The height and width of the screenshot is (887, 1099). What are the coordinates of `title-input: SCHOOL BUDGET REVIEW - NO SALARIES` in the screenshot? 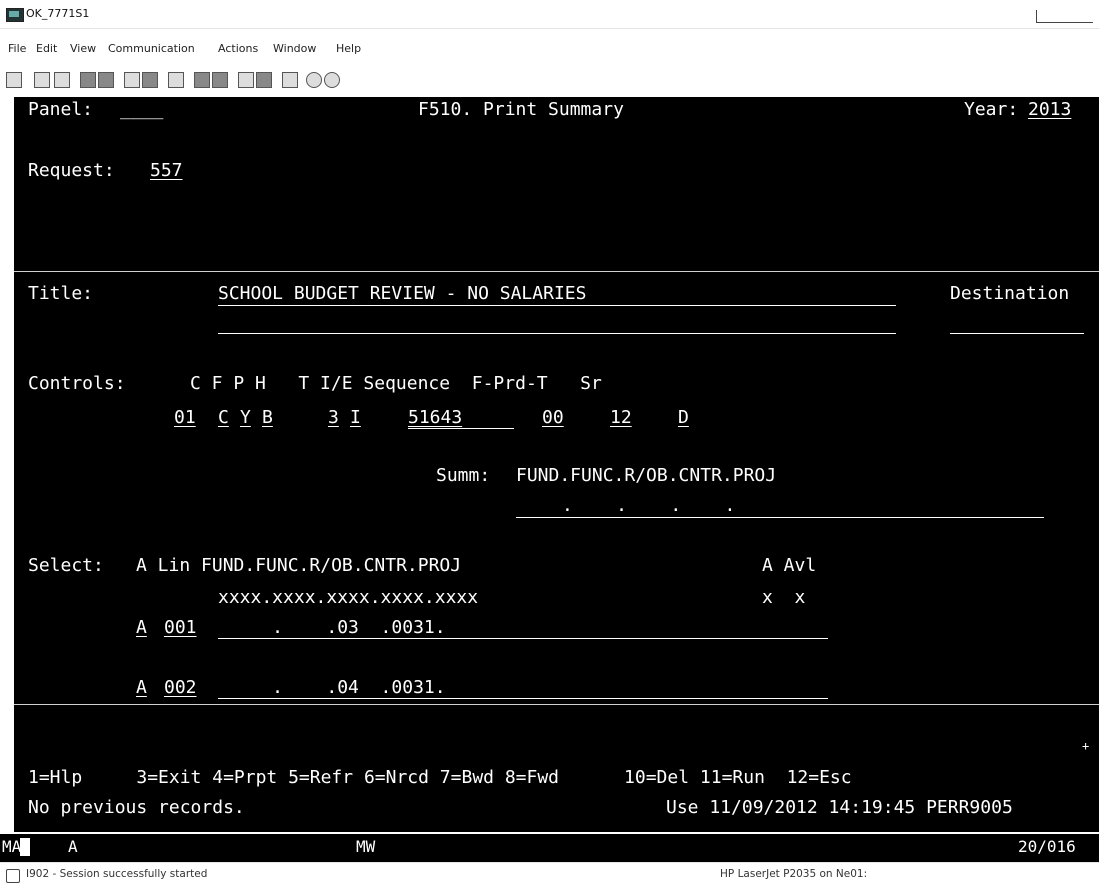 It's located at (402, 294).